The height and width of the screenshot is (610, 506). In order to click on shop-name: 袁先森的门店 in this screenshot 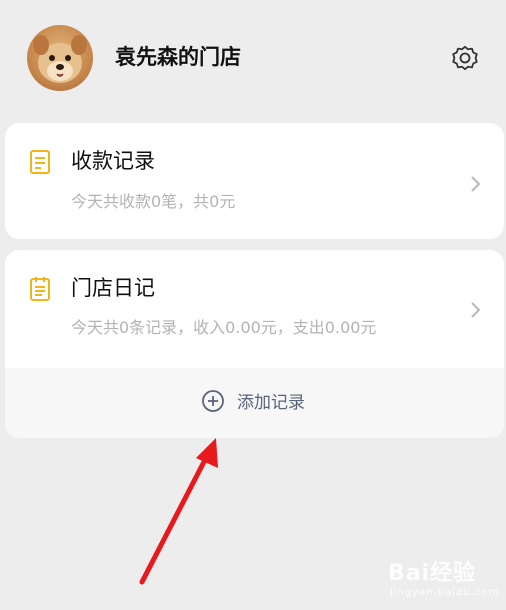, I will do `click(178, 57)`.